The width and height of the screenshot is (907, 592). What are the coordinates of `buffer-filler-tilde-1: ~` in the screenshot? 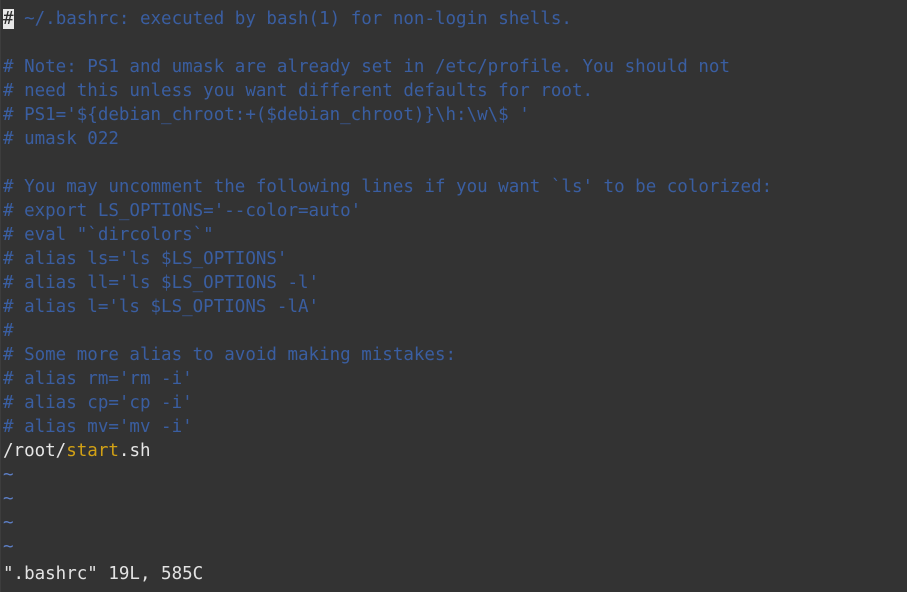 It's located at (8, 475).